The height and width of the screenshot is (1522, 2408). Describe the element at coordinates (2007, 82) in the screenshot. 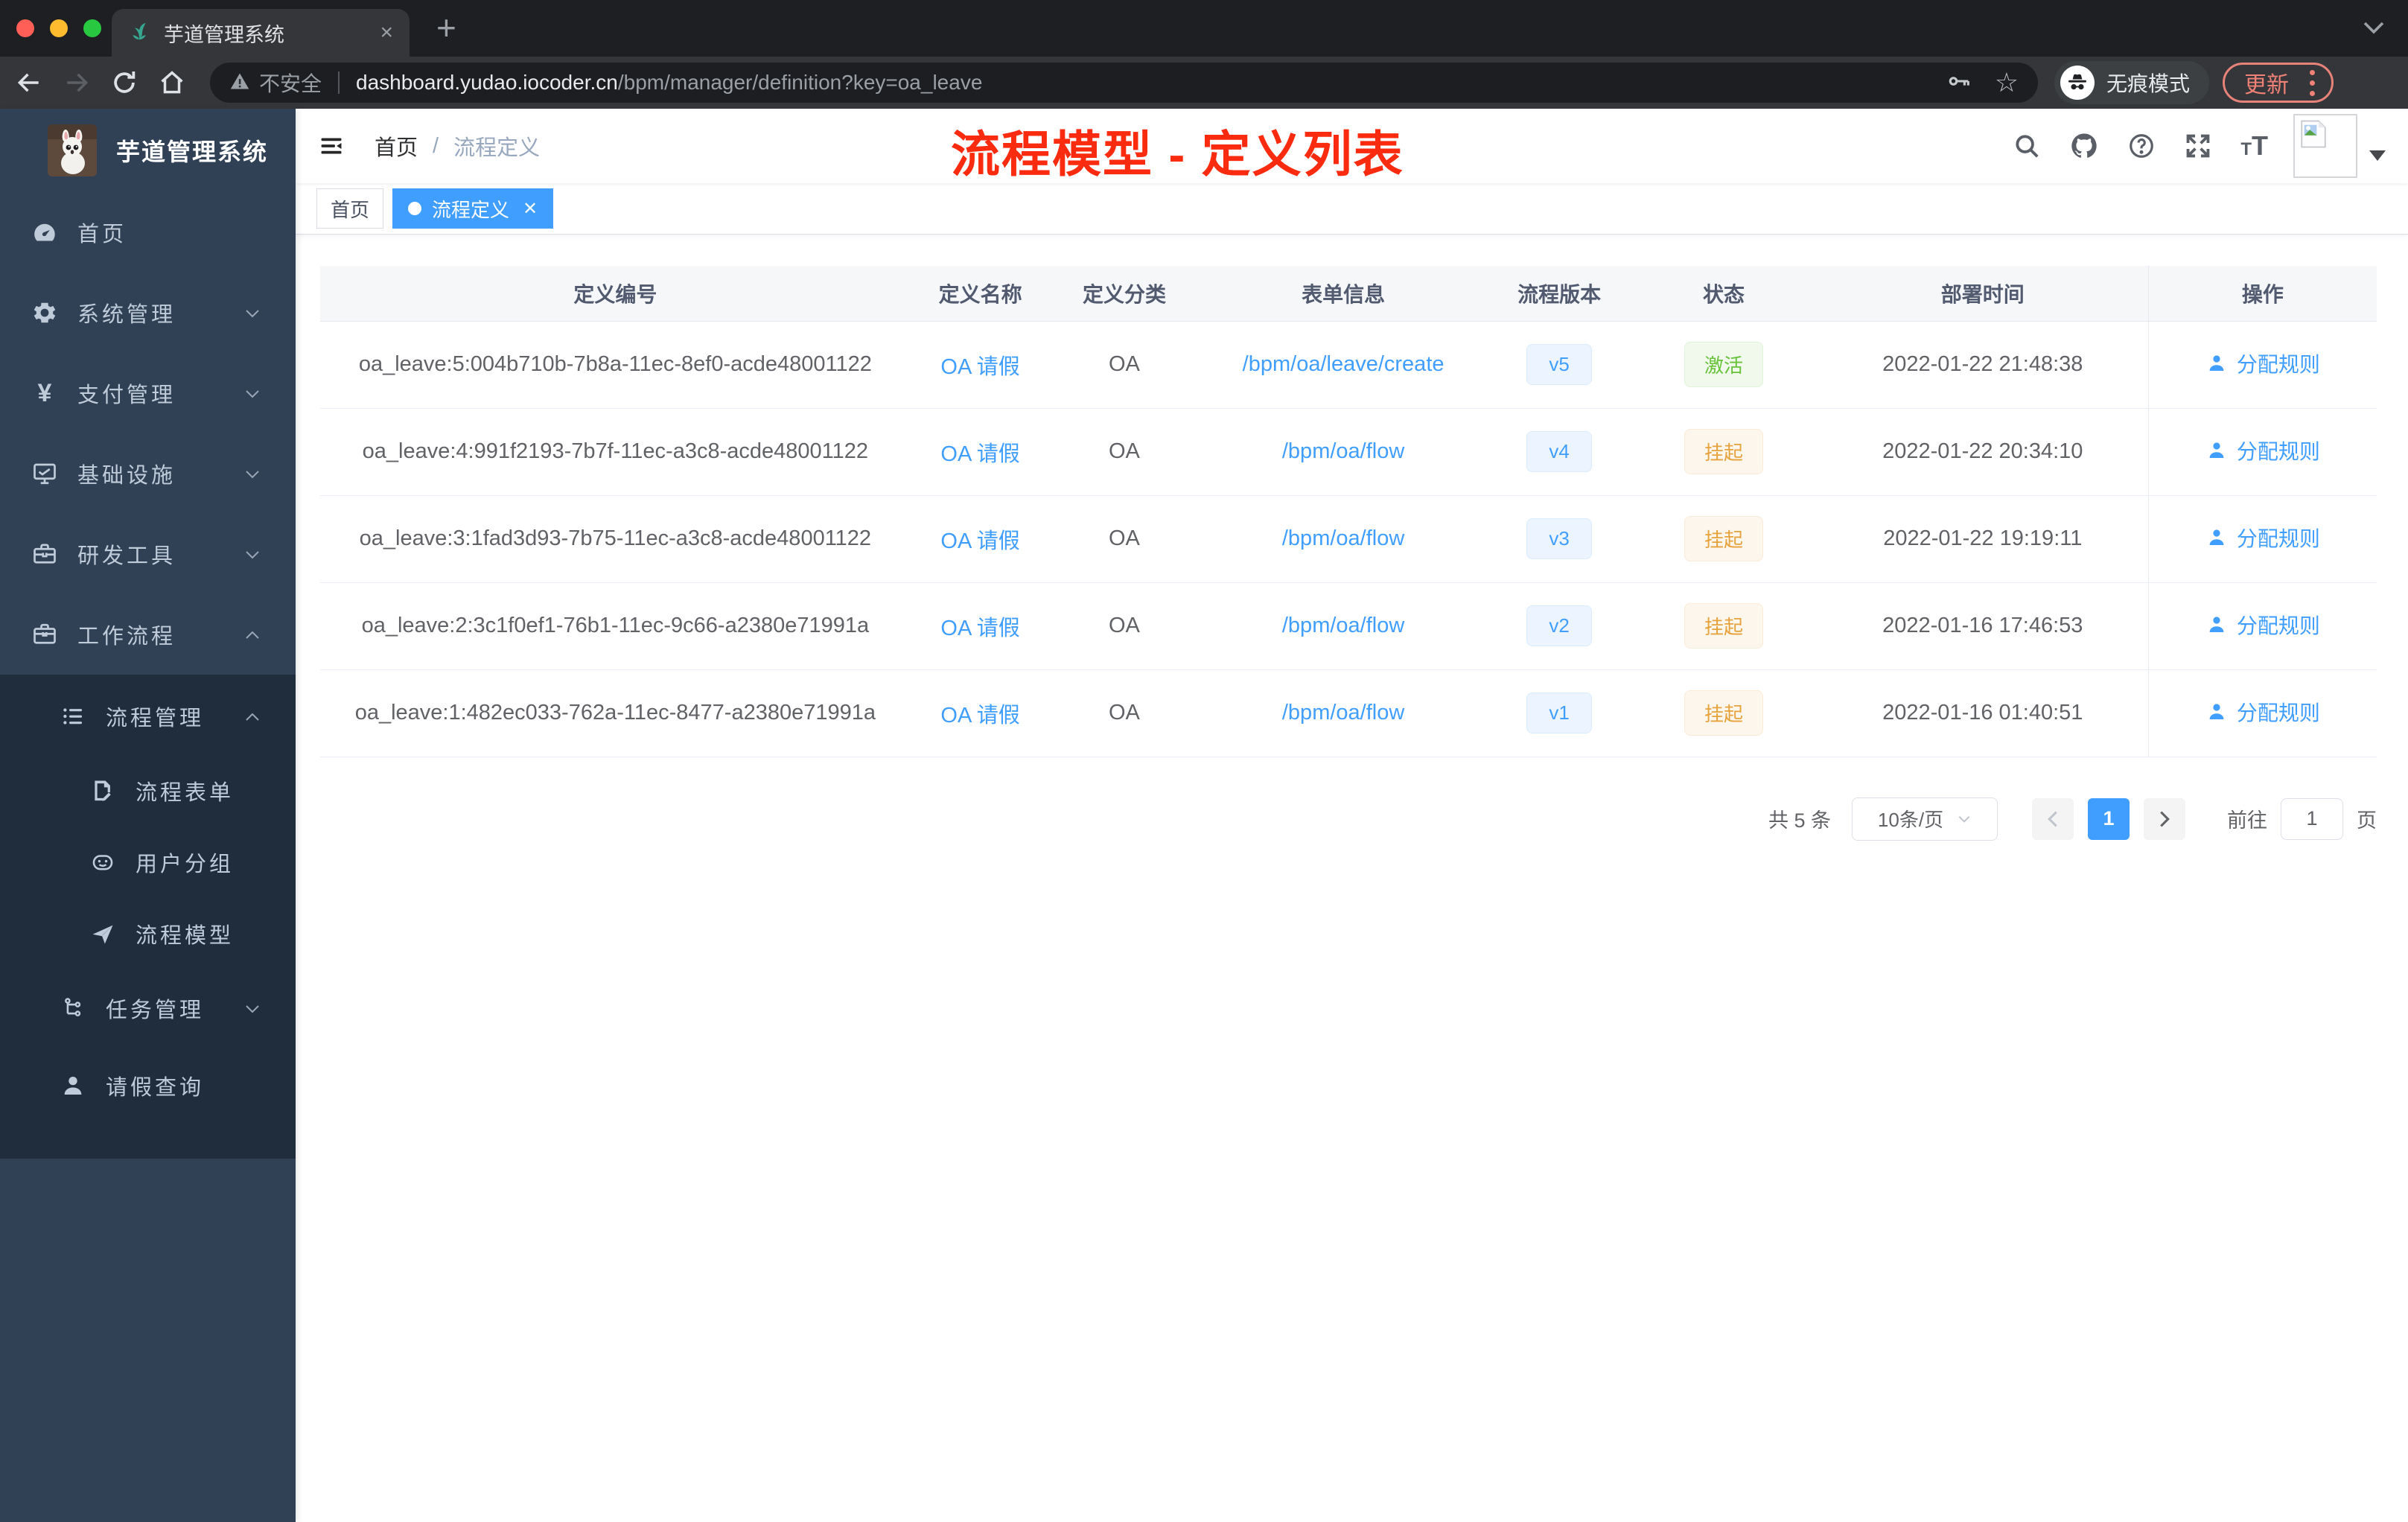

I see `bookmark-star-icon: ☆` at that location.